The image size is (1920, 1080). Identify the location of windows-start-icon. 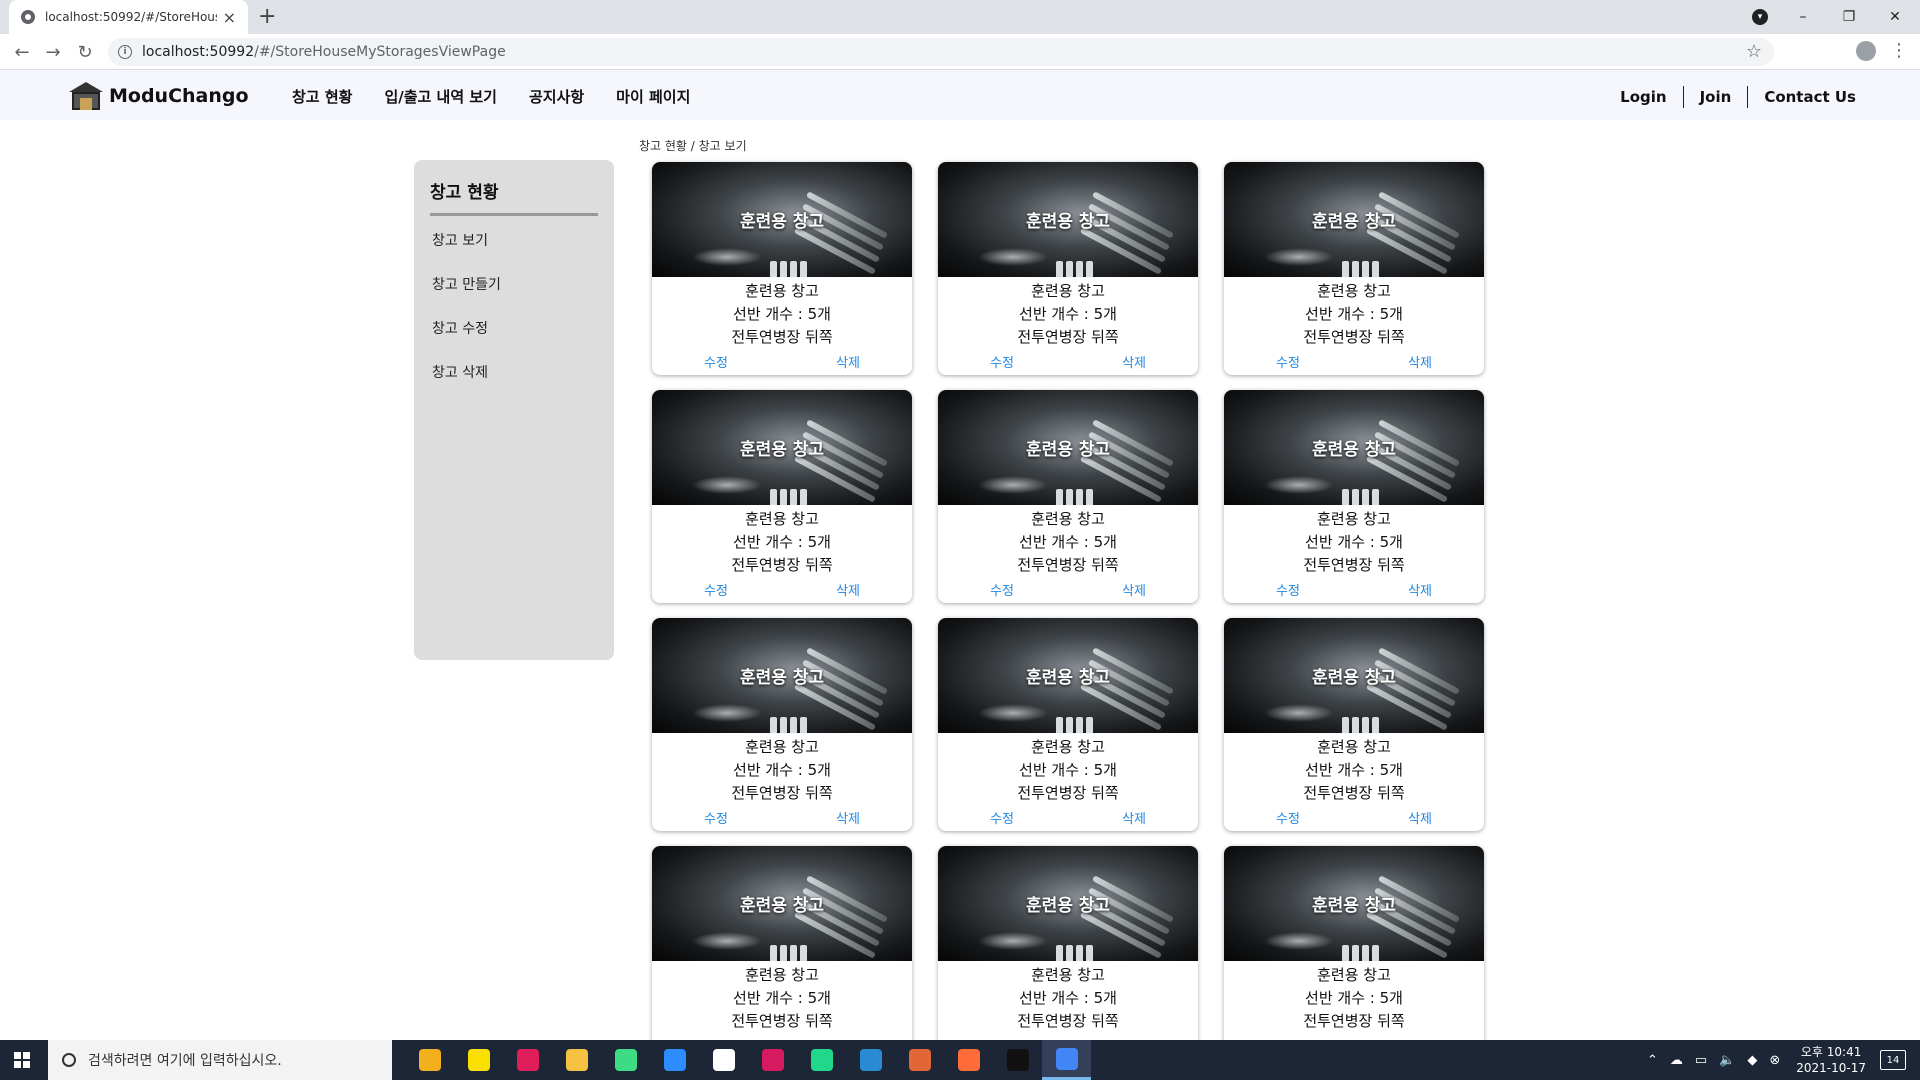
(22, 1060).